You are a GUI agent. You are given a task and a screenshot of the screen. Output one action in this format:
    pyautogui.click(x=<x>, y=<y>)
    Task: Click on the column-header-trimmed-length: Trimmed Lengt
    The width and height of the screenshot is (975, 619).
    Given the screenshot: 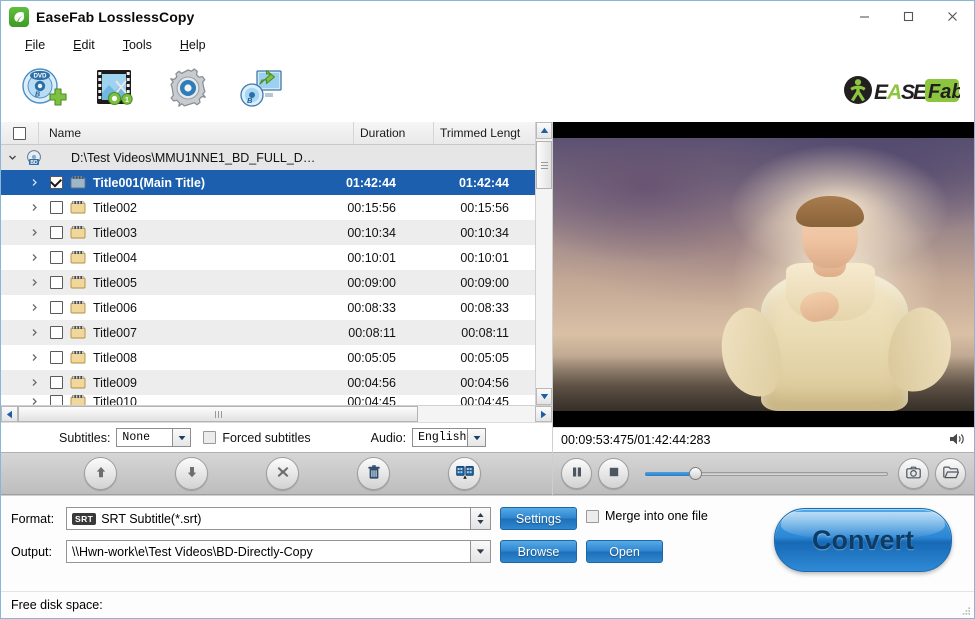 What is the action you would take?
    pyautogui.click(x=484, y=133)
    